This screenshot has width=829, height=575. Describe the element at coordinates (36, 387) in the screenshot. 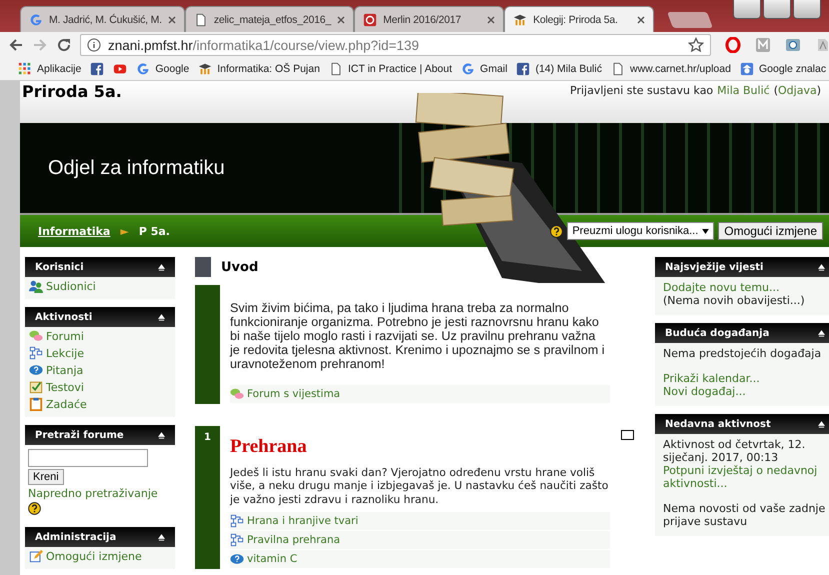

I see `checklist-icon` at that location.